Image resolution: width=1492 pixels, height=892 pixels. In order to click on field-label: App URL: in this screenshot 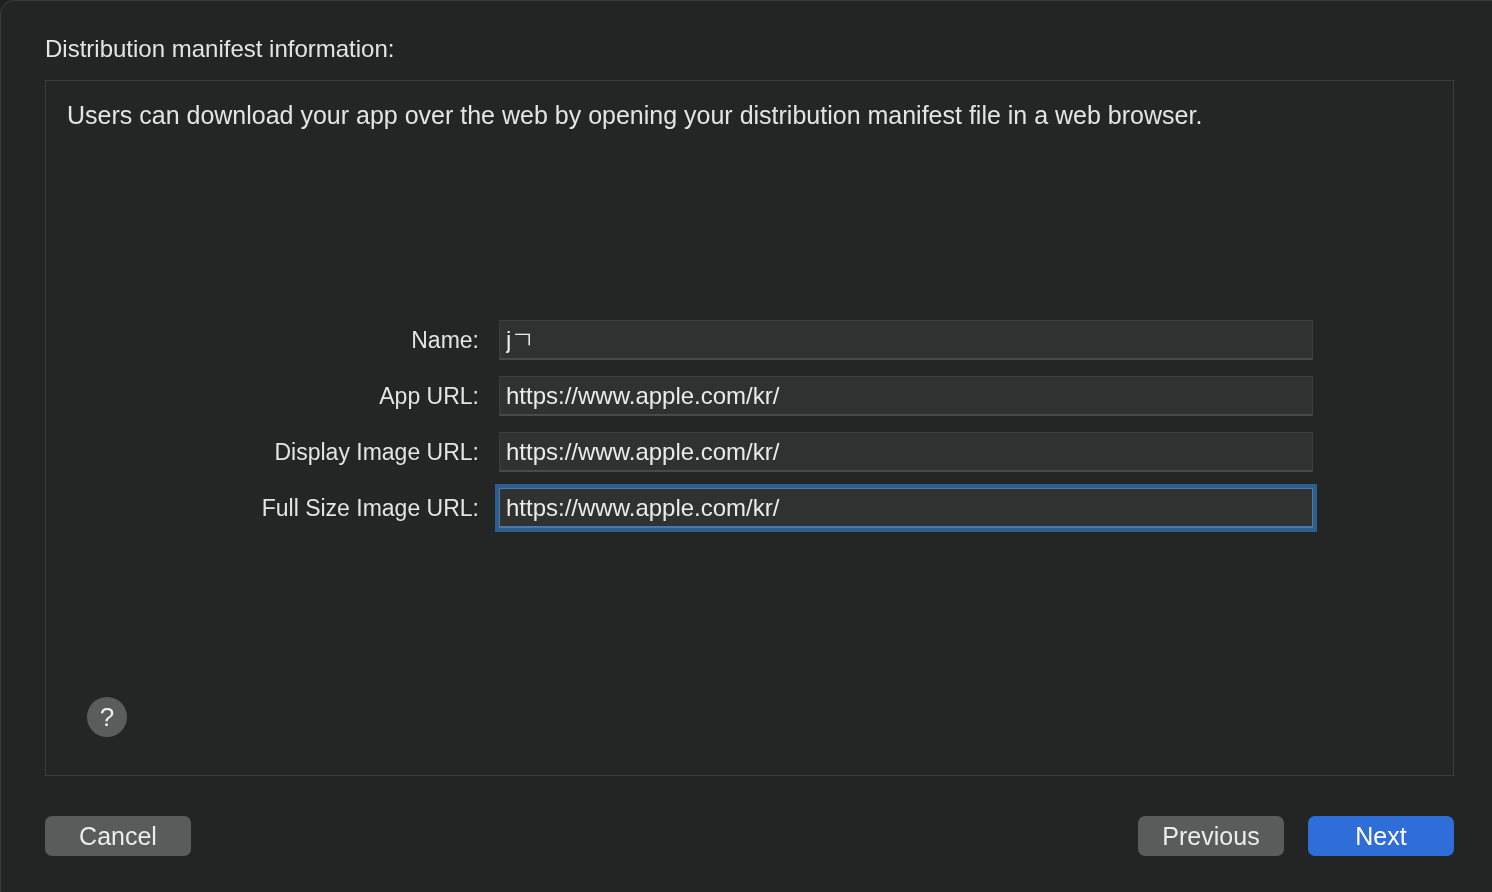, I will do `click(428, 396)`.